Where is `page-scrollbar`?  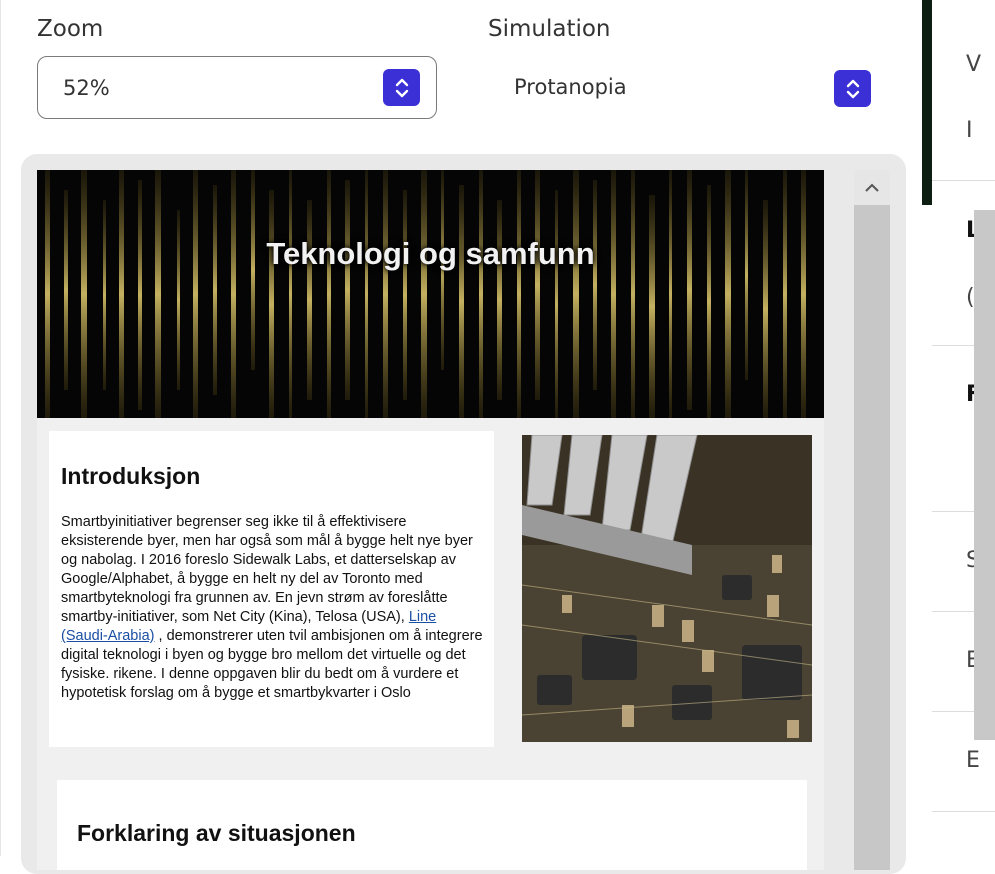
page-scrollbar is located at coordinates (984, 475).